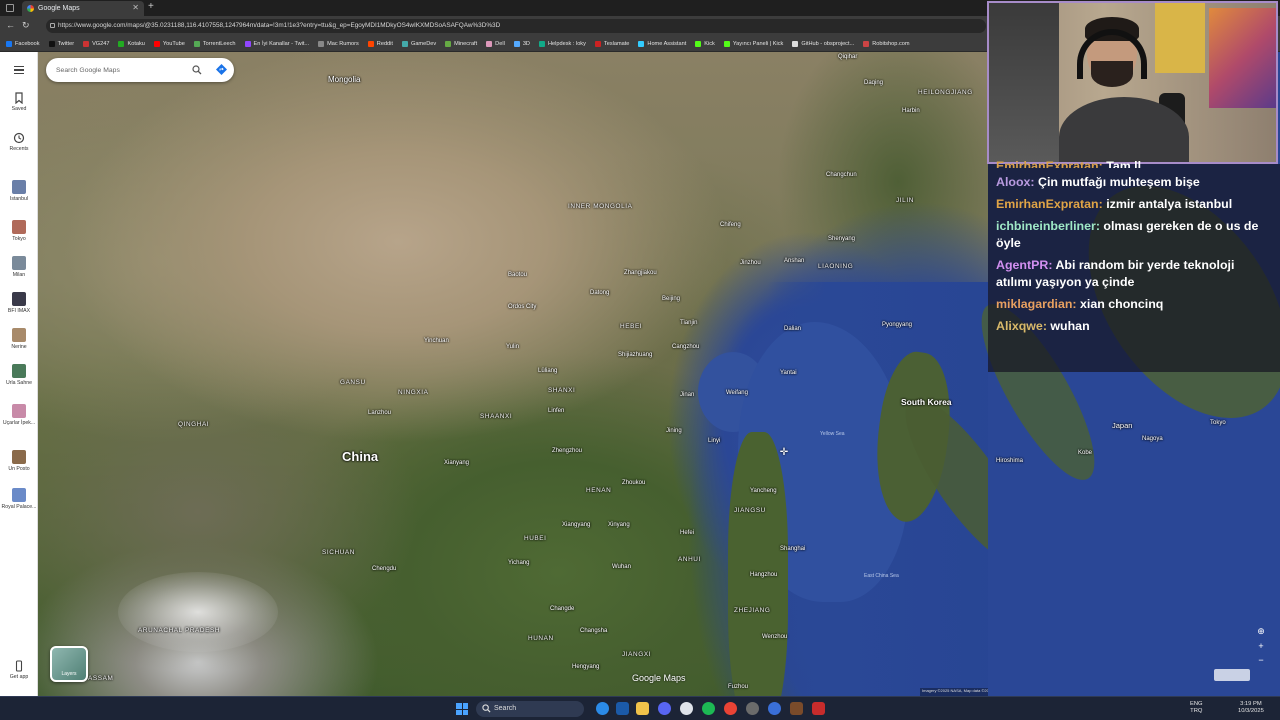 The width and height of the screenshot is (1280, 720). I want to click on map-label: Tianjin, so click(688, 323).